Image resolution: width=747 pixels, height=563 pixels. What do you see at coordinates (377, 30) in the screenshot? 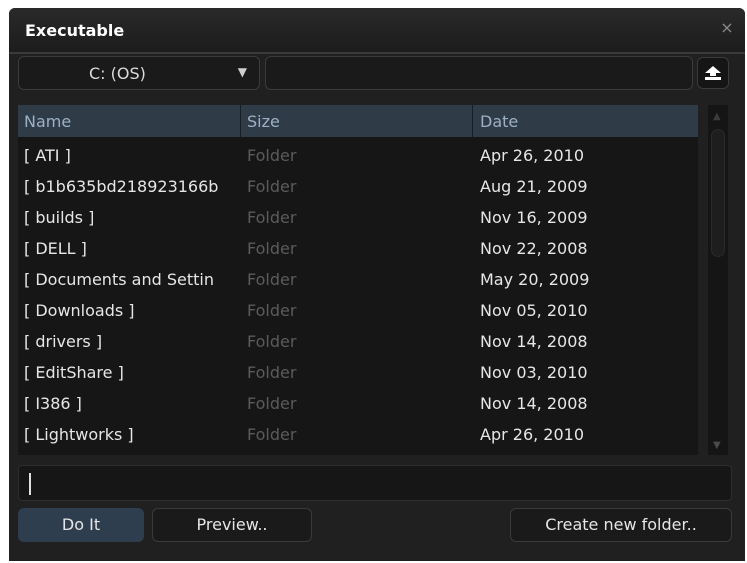
I see `title-bar: Executable ×` at bounding box center [377, 30].